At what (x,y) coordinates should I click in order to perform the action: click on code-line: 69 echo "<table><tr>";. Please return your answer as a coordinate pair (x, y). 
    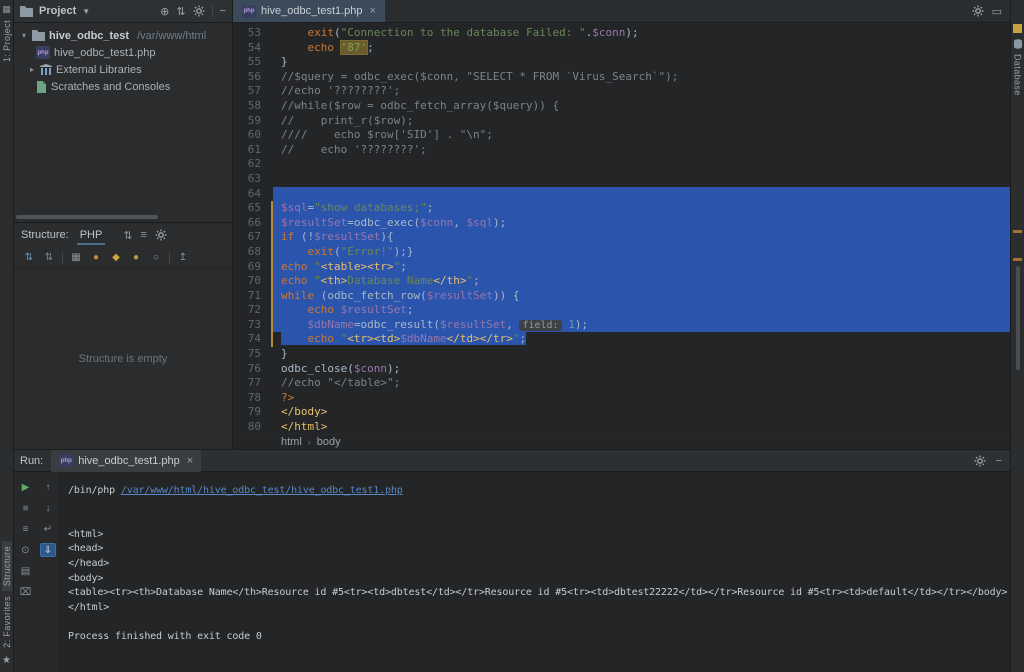
    Looking at the image, I should click on (621, 267).